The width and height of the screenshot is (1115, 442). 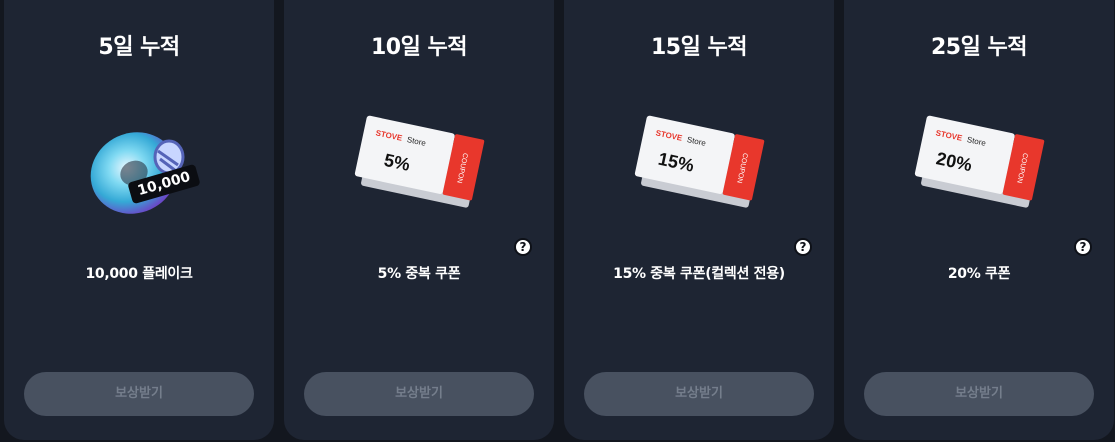 I want to click on coupon-ticket-icon: STOVE Store 20% COUPON, so click(x=979, y=161).